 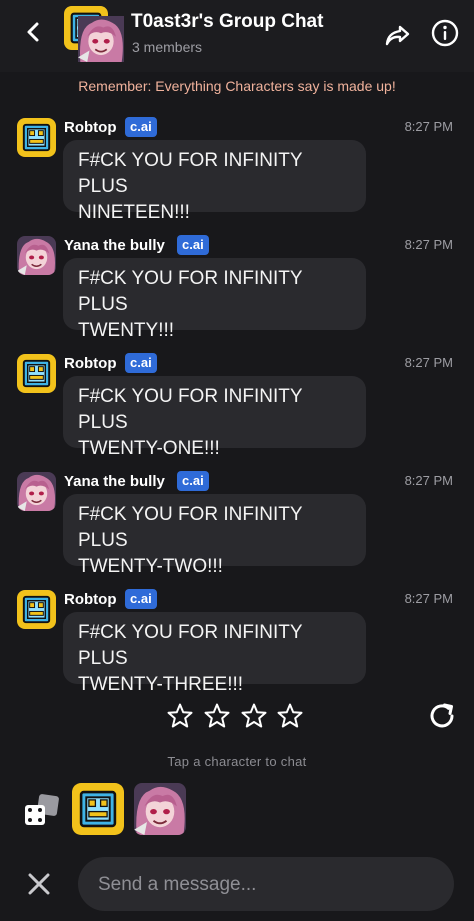 I want to click on message-composer, so click(x=266, y=885).